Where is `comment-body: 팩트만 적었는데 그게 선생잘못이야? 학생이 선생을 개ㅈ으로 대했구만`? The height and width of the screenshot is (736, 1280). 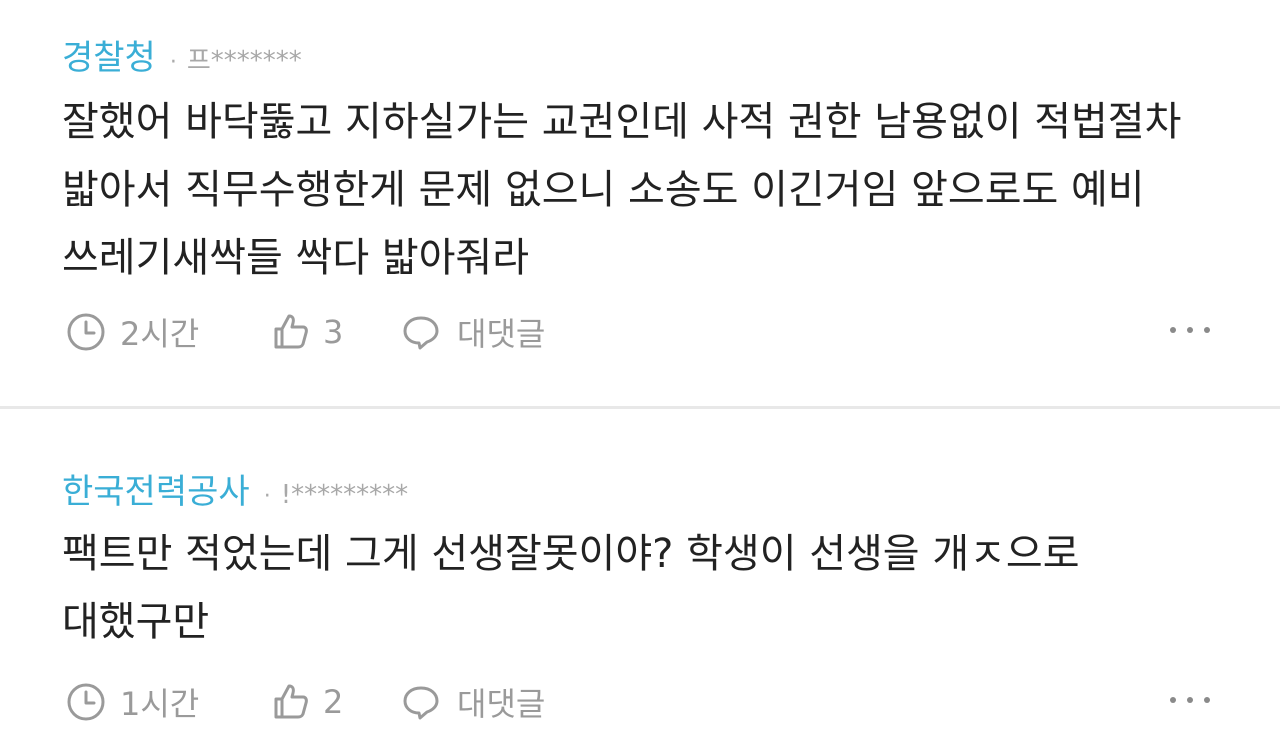 comment-body: 팩트만 적었는데 그게 선생잘못이야? 학생이 선생을 개ㅈ으로 대했구만 is located at coordinates (571, 588).